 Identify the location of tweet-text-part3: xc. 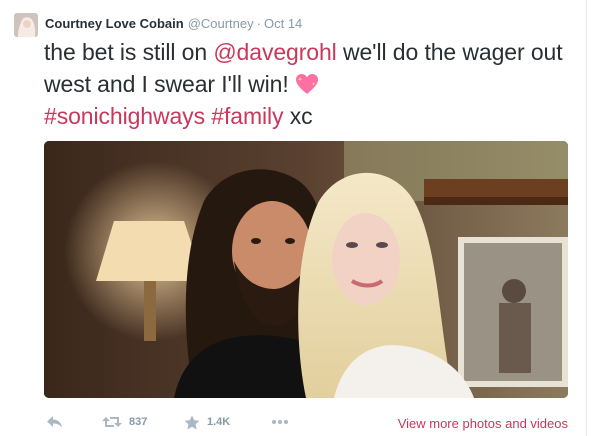
(298, 116).